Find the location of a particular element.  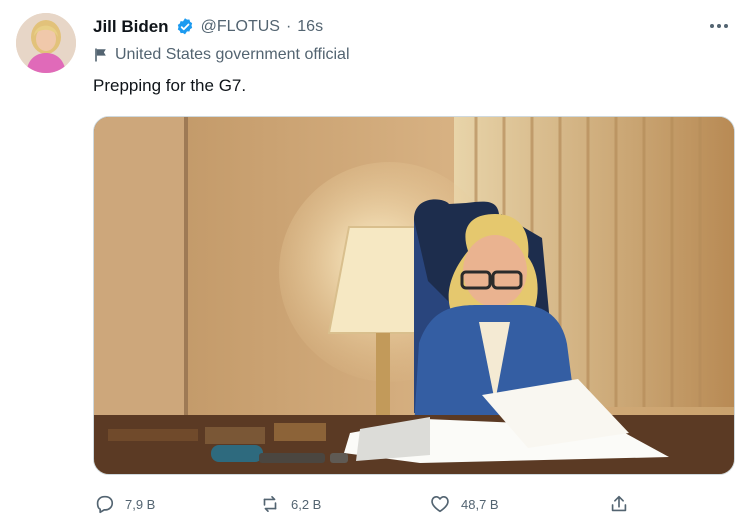

retweet-count: 6,2 В is located at coordinates (306, 504).